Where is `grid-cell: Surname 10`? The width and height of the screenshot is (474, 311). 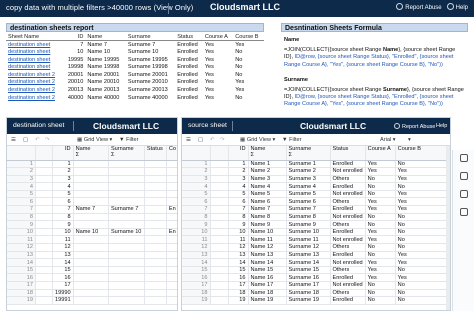 grid-cell: Surname 10 is located at coordinates (308, 232).